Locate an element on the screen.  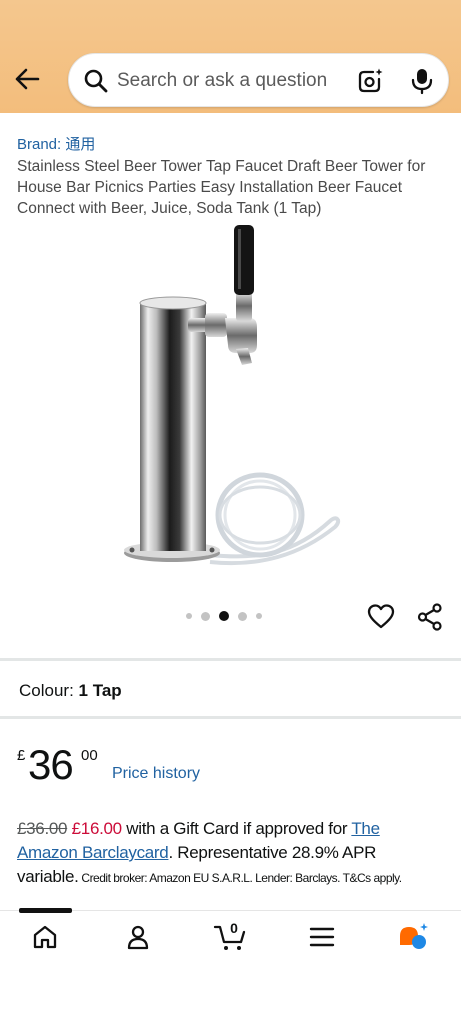
account-icon is located at coordinates (138, 937).